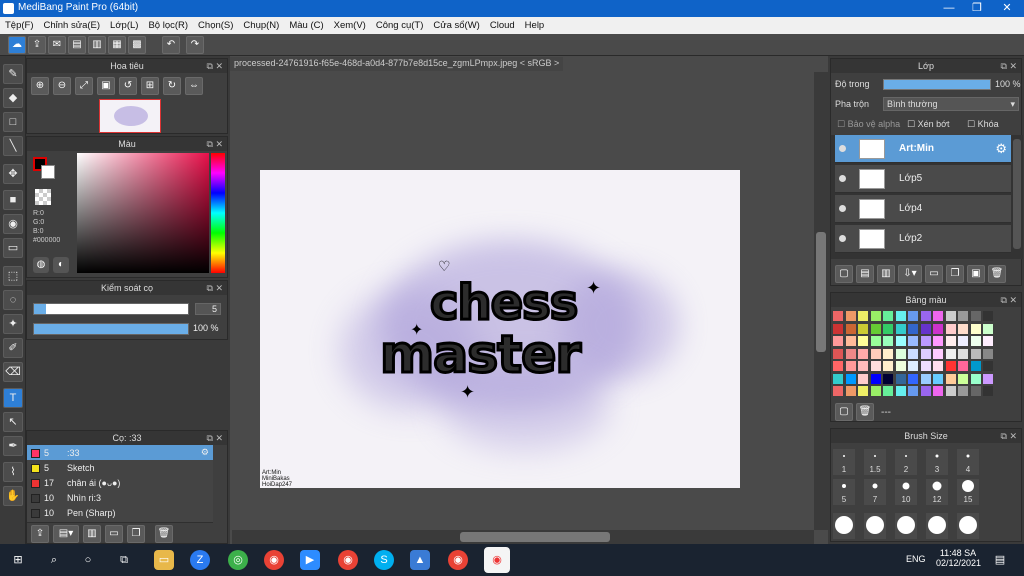  I want to click on task-view-icon: ⧉, so click(124, 560).